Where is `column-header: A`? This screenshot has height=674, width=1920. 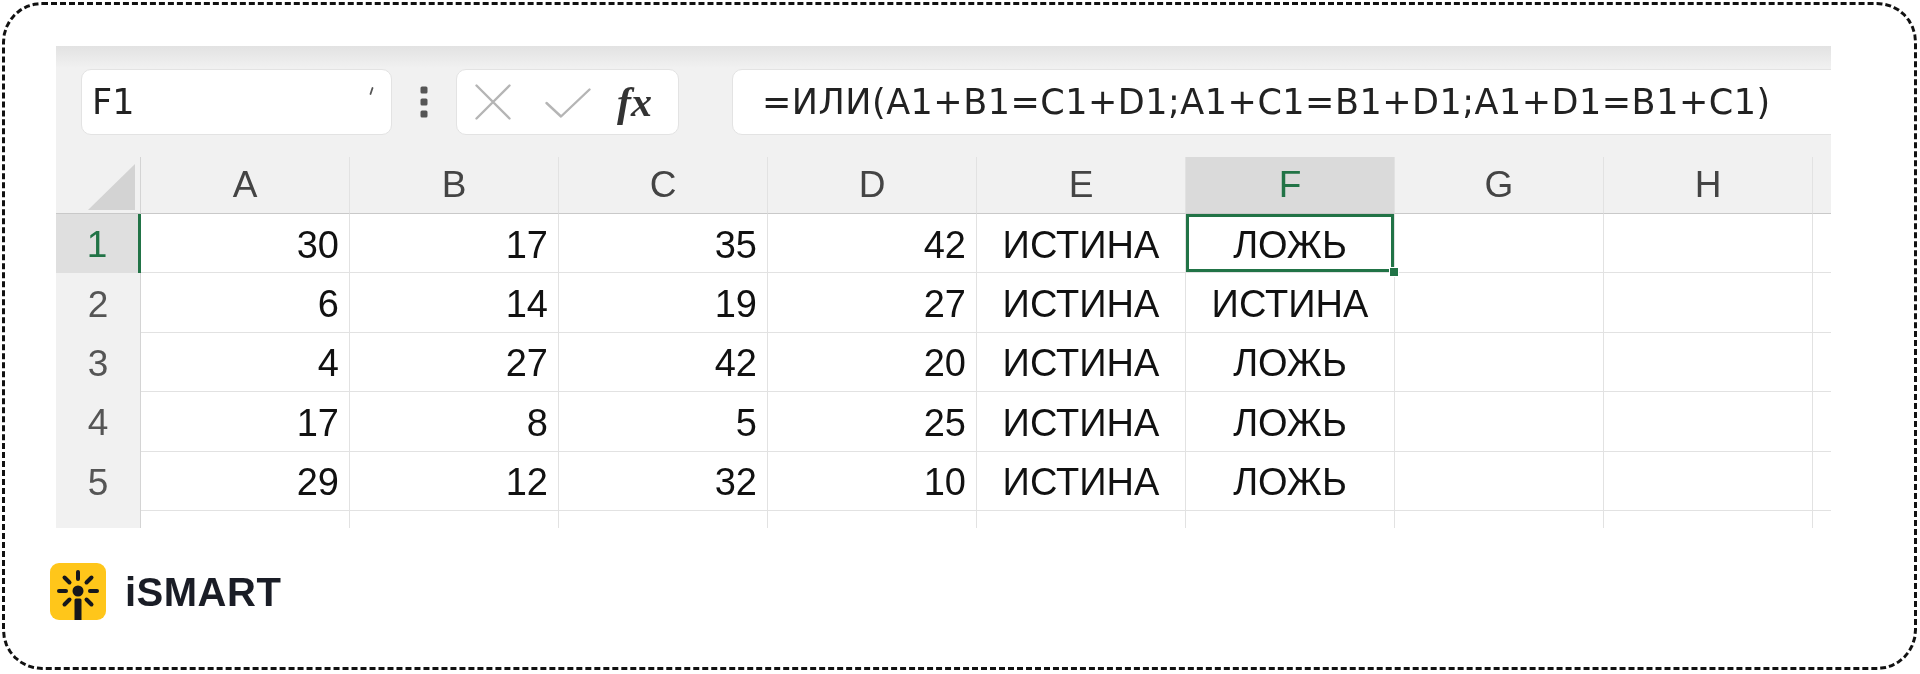
column-header: A is located at coordinates (245, 185).